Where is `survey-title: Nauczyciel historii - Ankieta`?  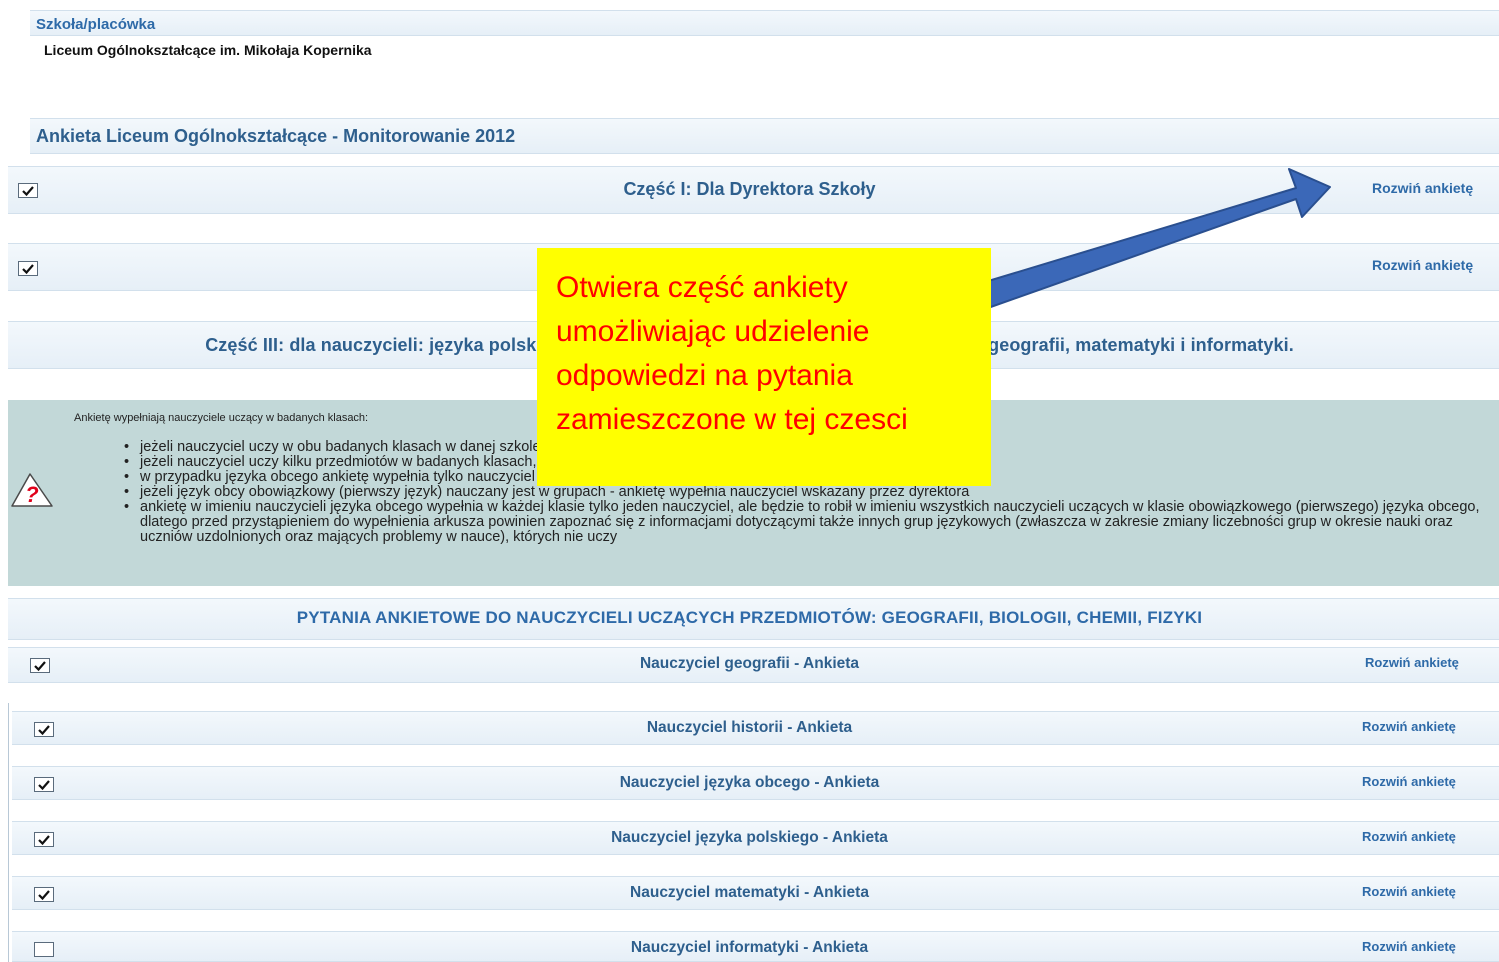 survey-title: Nauczyciel historii - Ankieta is located at coordinates (749, 727).